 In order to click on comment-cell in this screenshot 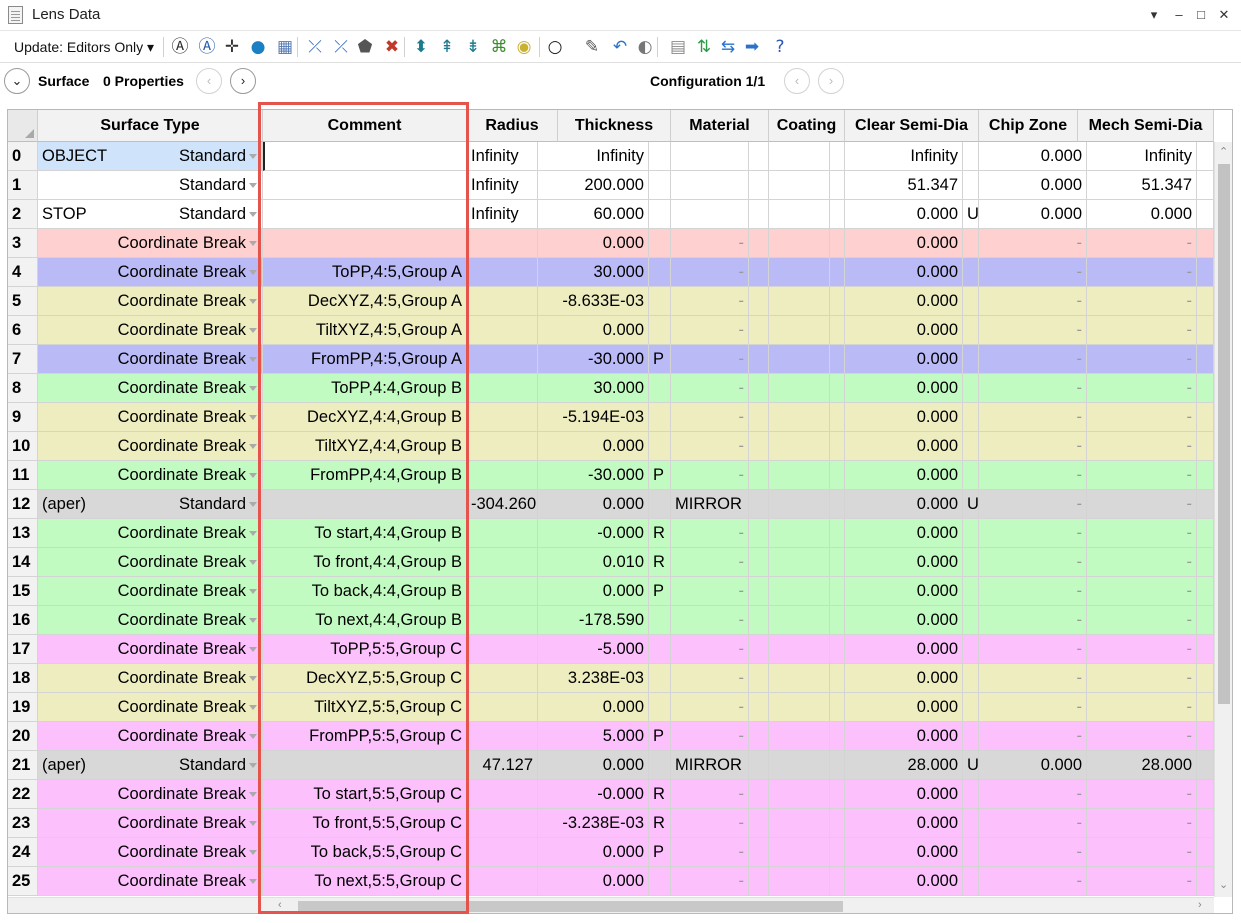, I will do `click(365, 214)`.